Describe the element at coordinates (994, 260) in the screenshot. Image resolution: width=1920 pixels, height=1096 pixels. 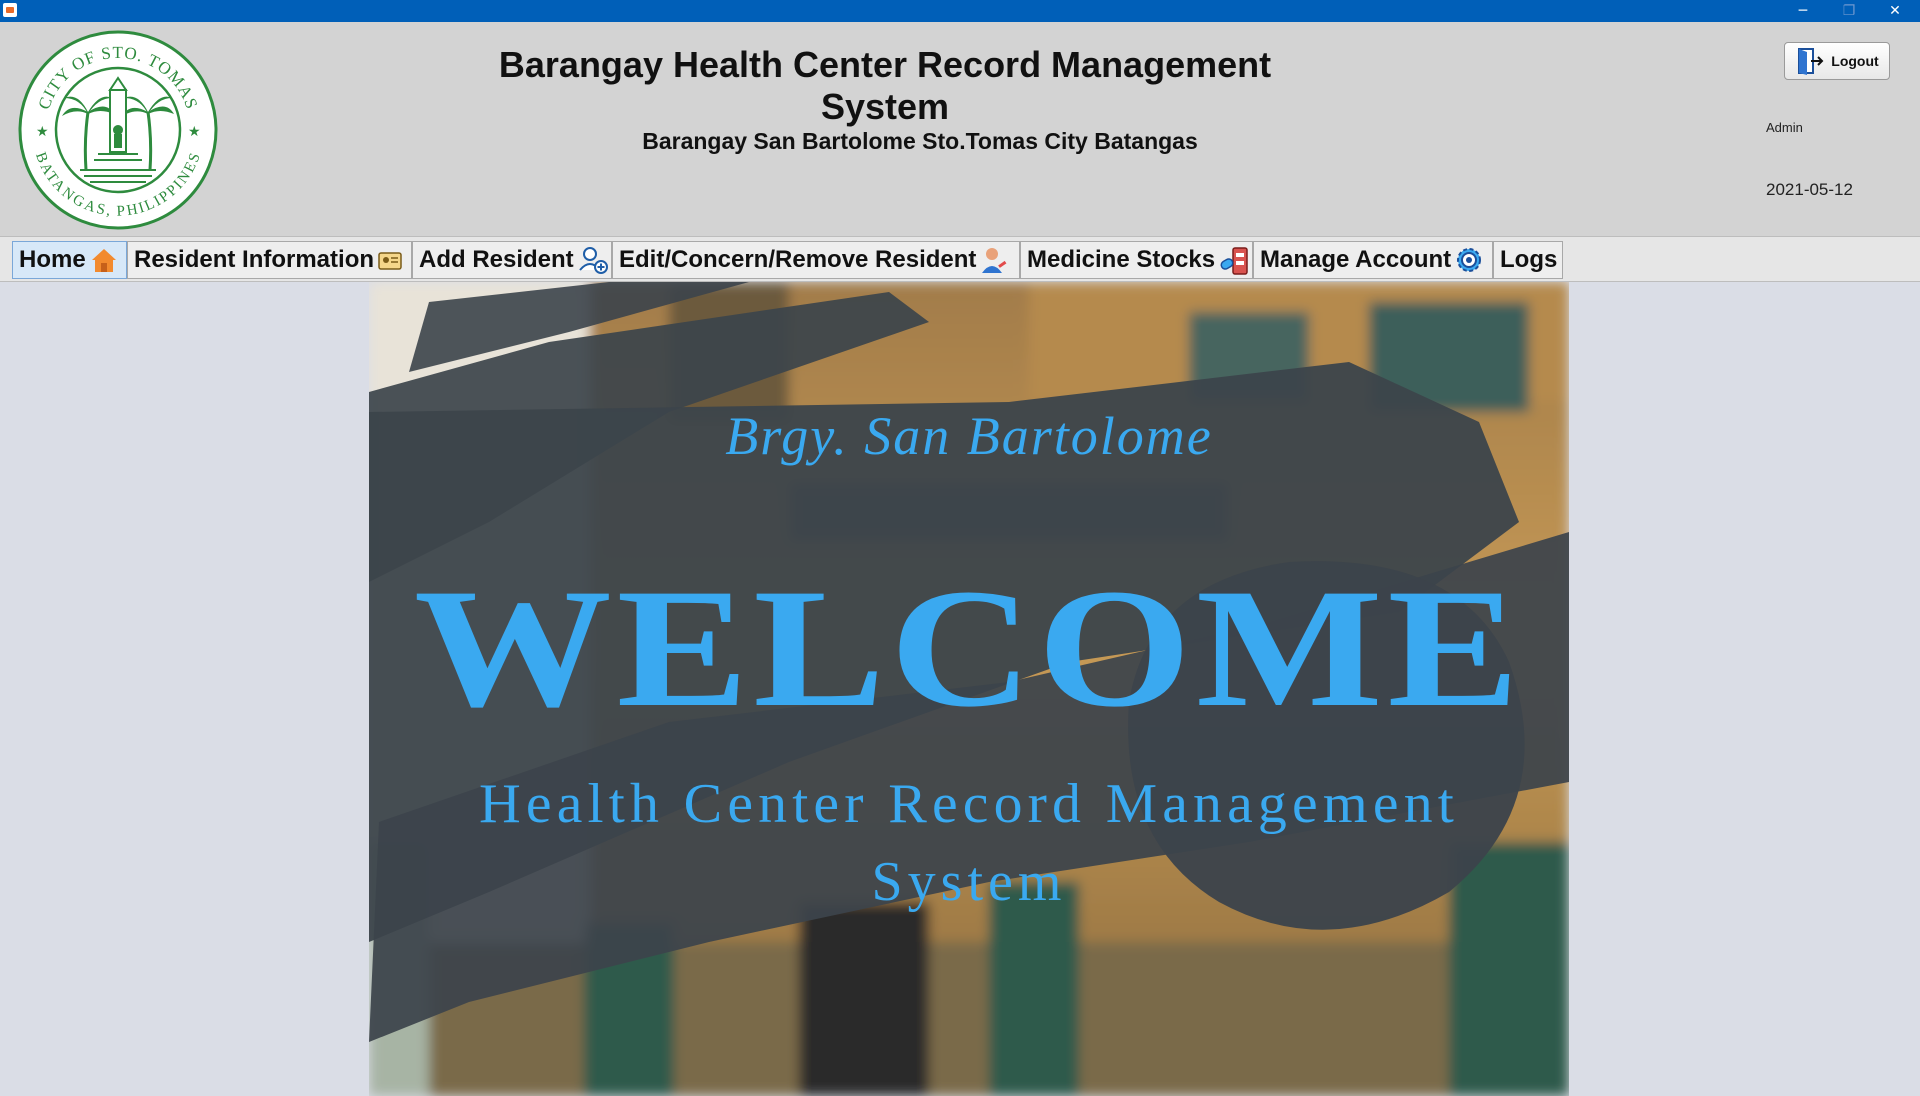
I see `user-edit-icon` at that location.